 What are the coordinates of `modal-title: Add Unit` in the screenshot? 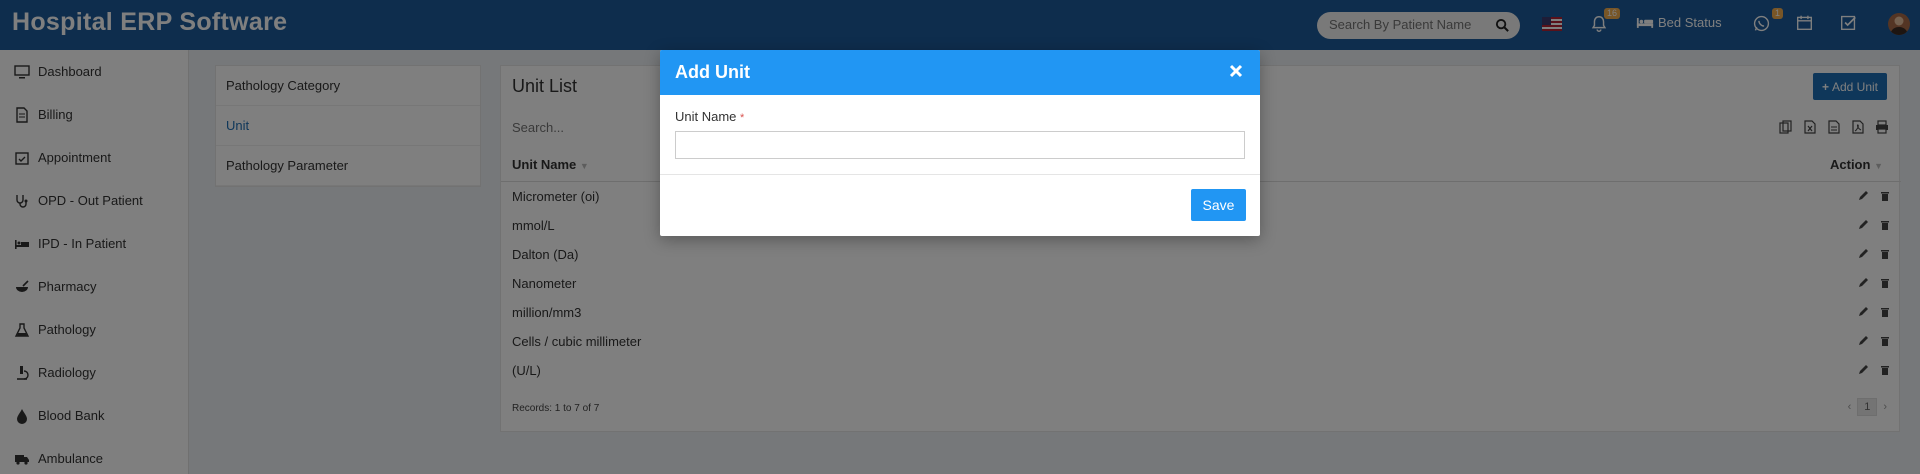 It's located at (712, 72).